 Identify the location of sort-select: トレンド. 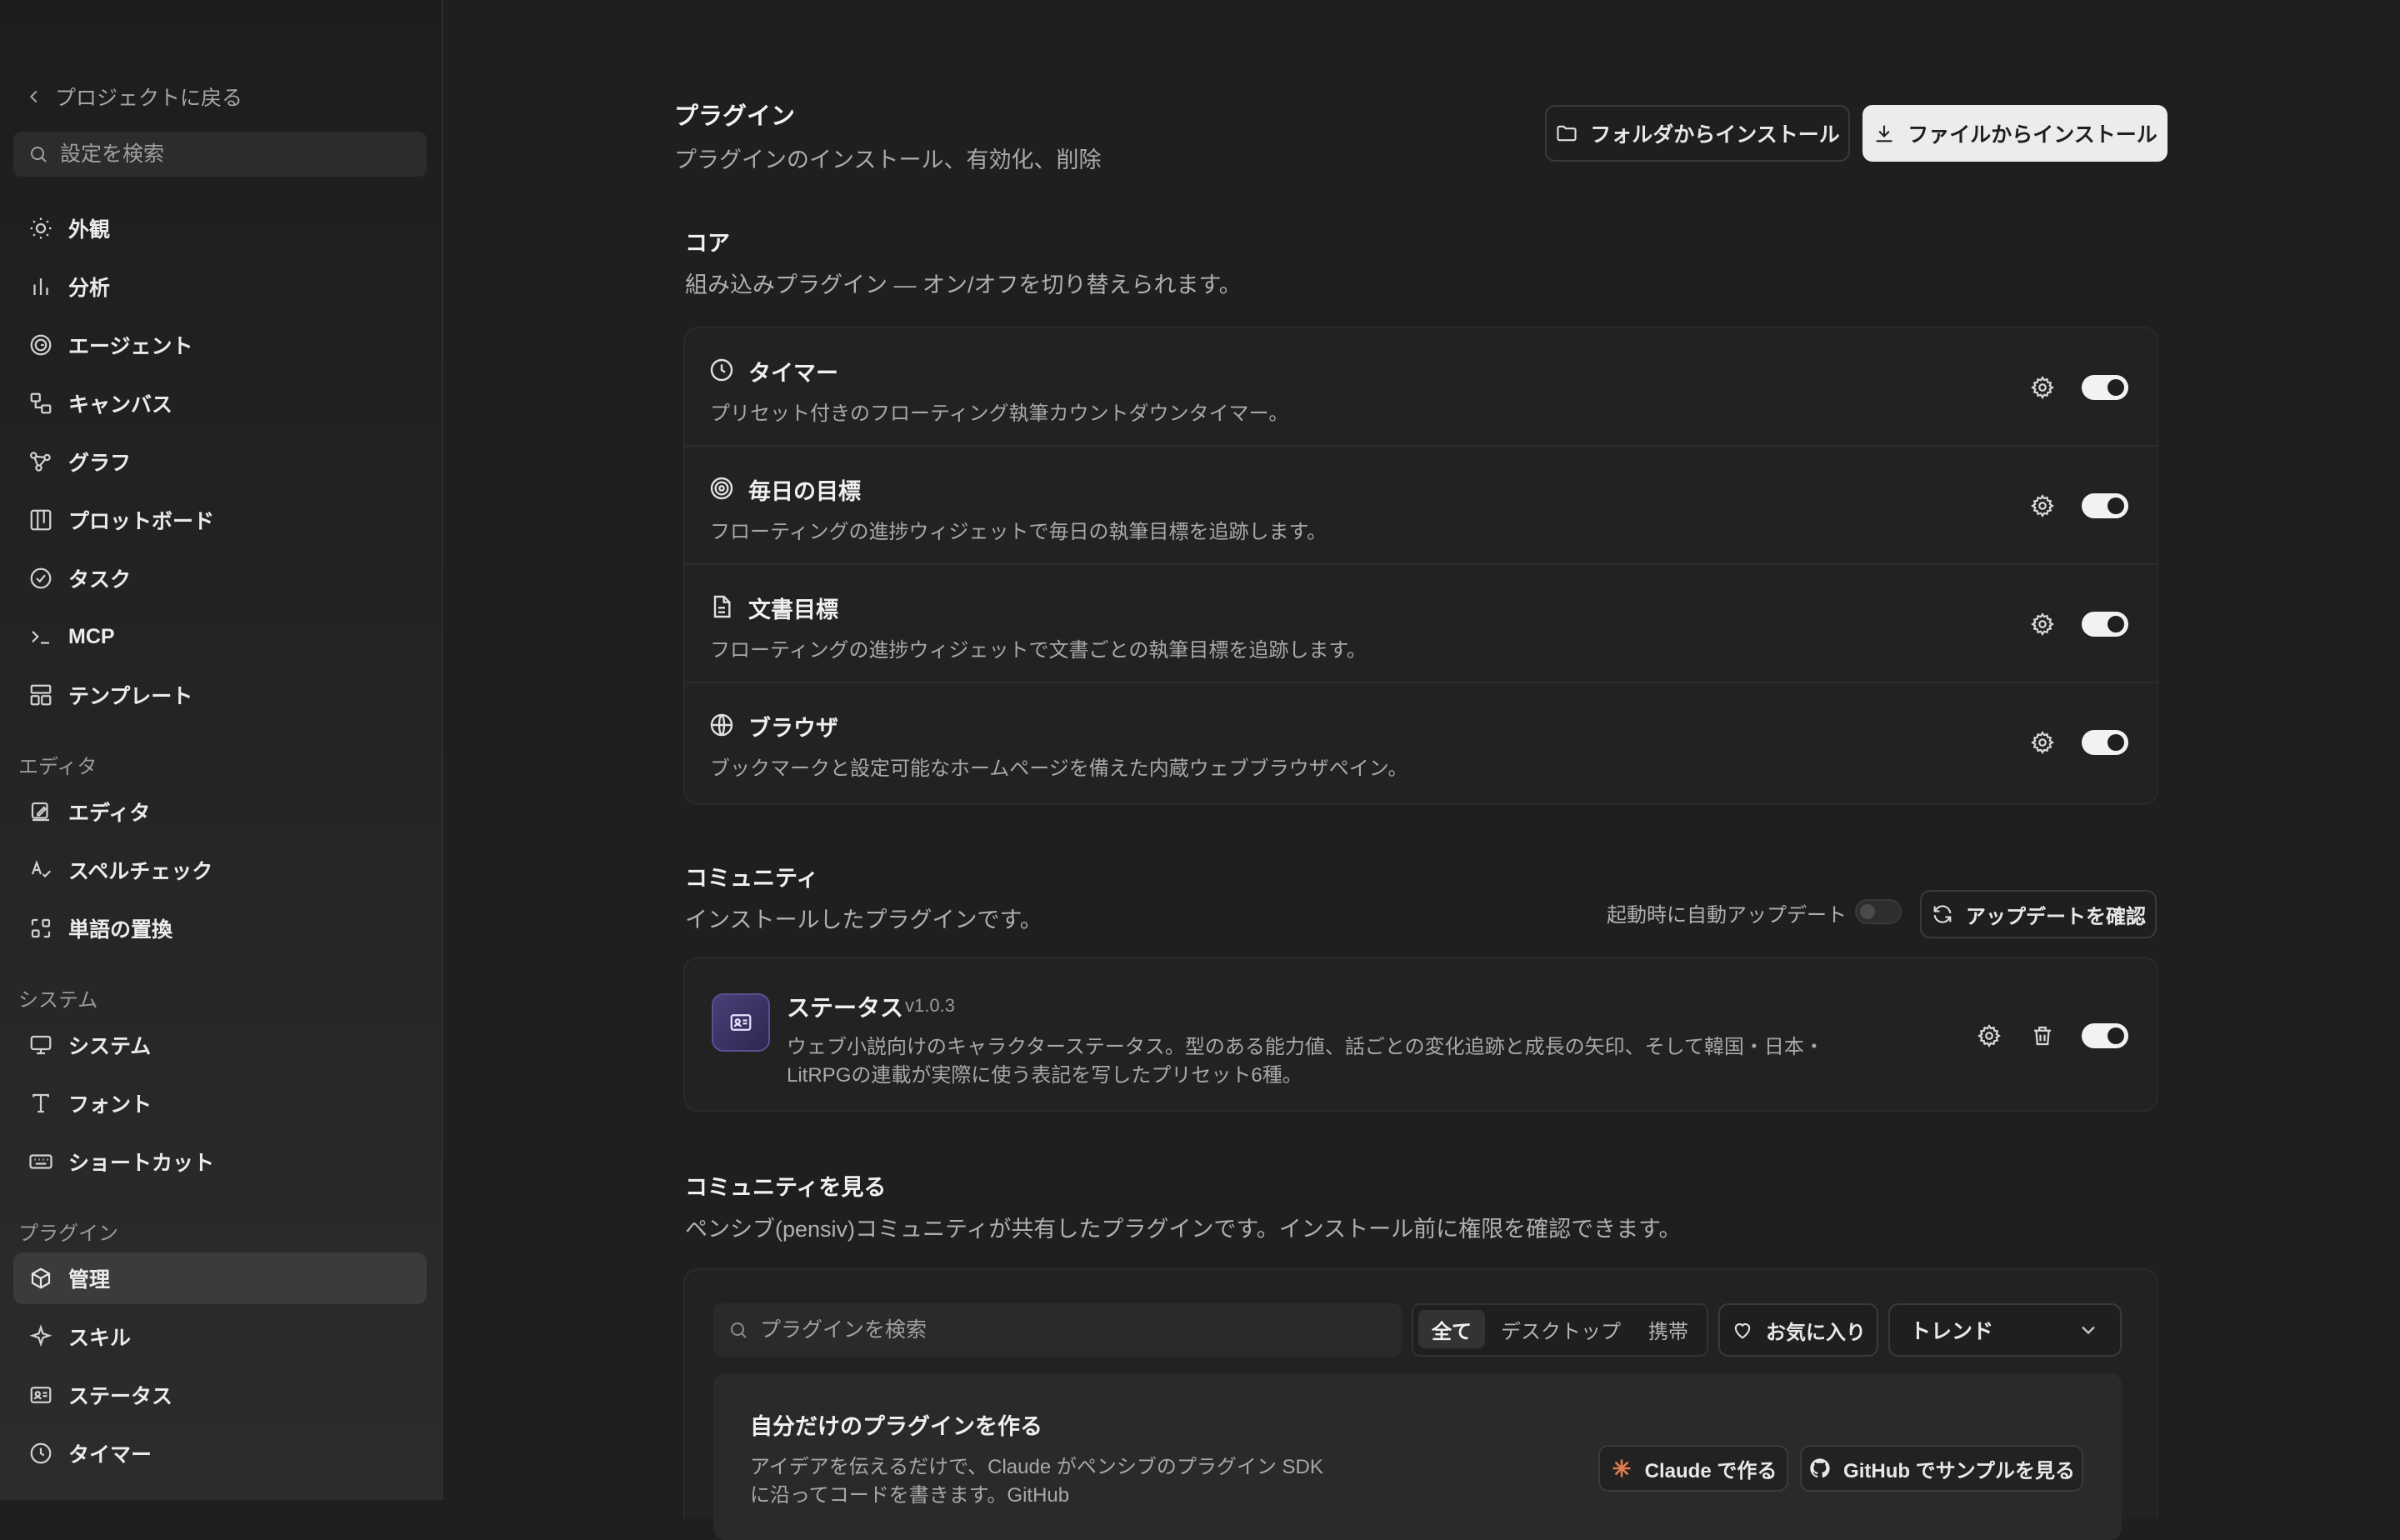
(2005, 1330).